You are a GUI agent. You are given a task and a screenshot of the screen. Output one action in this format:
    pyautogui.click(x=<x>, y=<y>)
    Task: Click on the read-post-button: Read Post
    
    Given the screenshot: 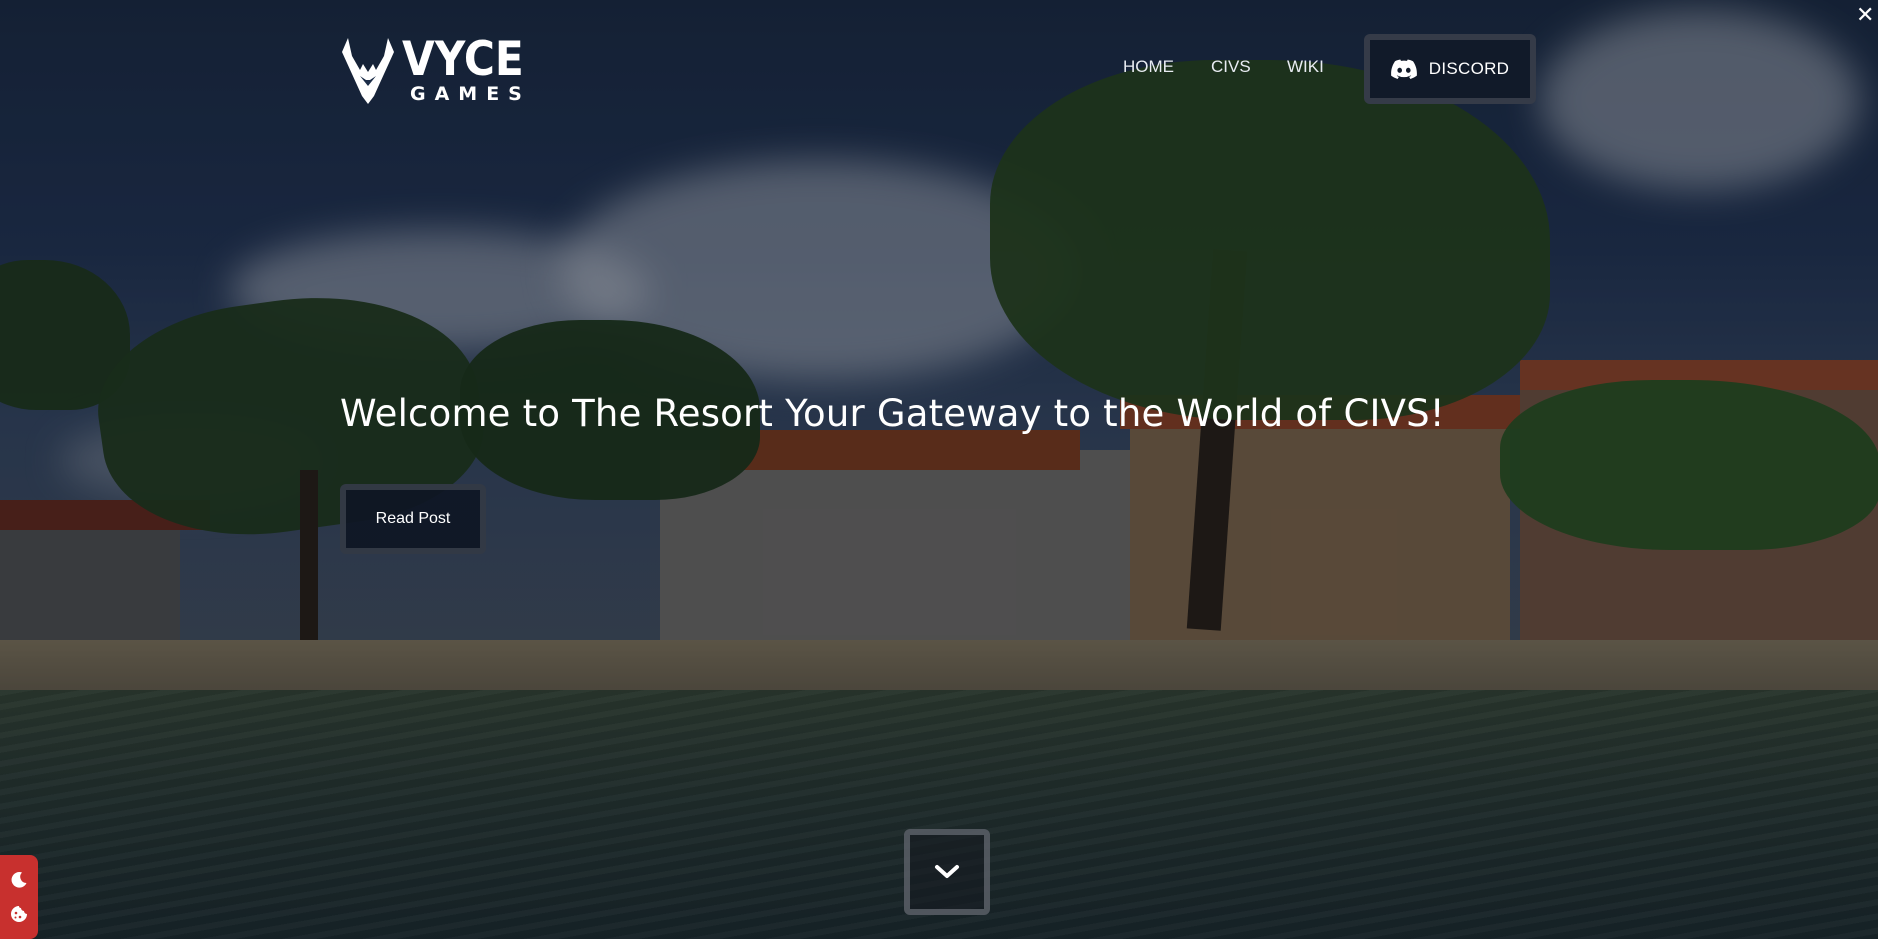 What is the action you would take?
    pyautogui.click(x=413, y=519)
    